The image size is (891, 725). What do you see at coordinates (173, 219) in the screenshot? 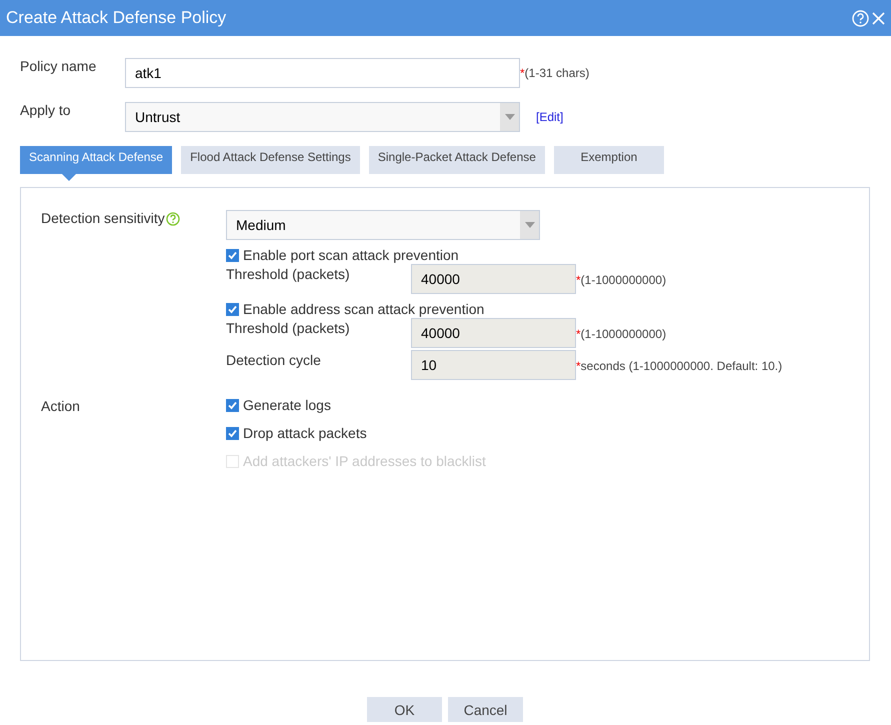
I see `help-icon` at bounding box center [173, 219].